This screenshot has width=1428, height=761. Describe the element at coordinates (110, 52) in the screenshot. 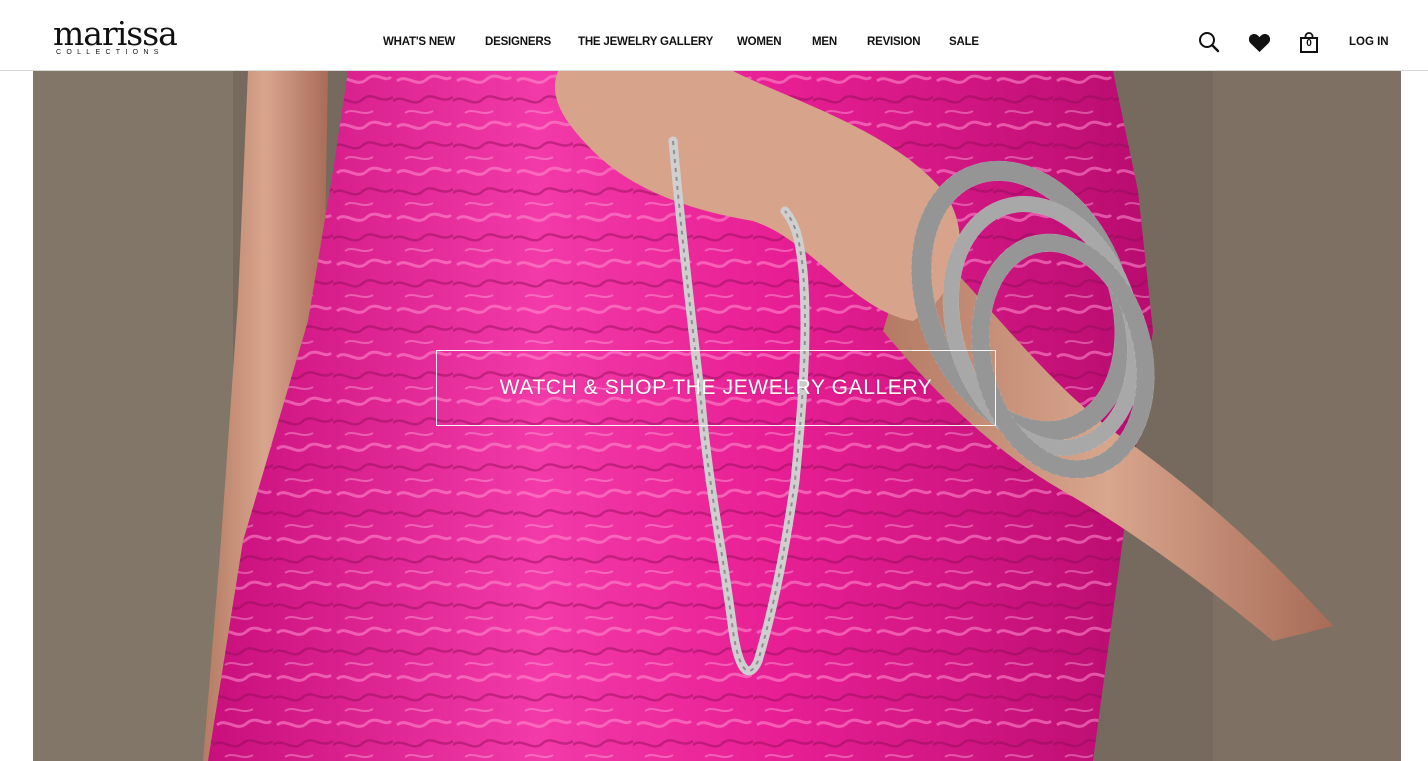

I see `brand-tagline: COLLECTIONS` at that location.